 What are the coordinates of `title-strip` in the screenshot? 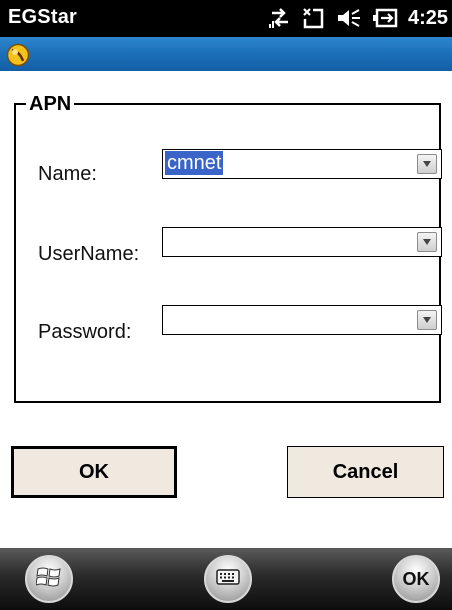 It's located at (226, 54).